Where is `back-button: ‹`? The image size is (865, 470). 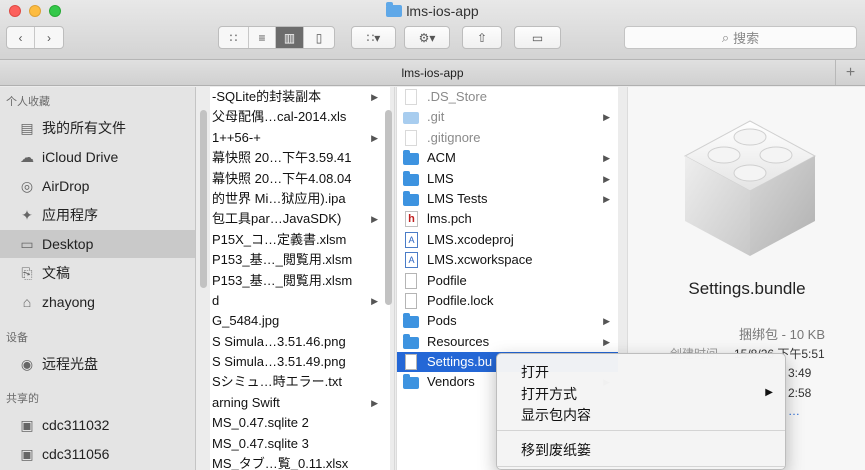 back-button: ‹ is located at coordinates (21, 37).